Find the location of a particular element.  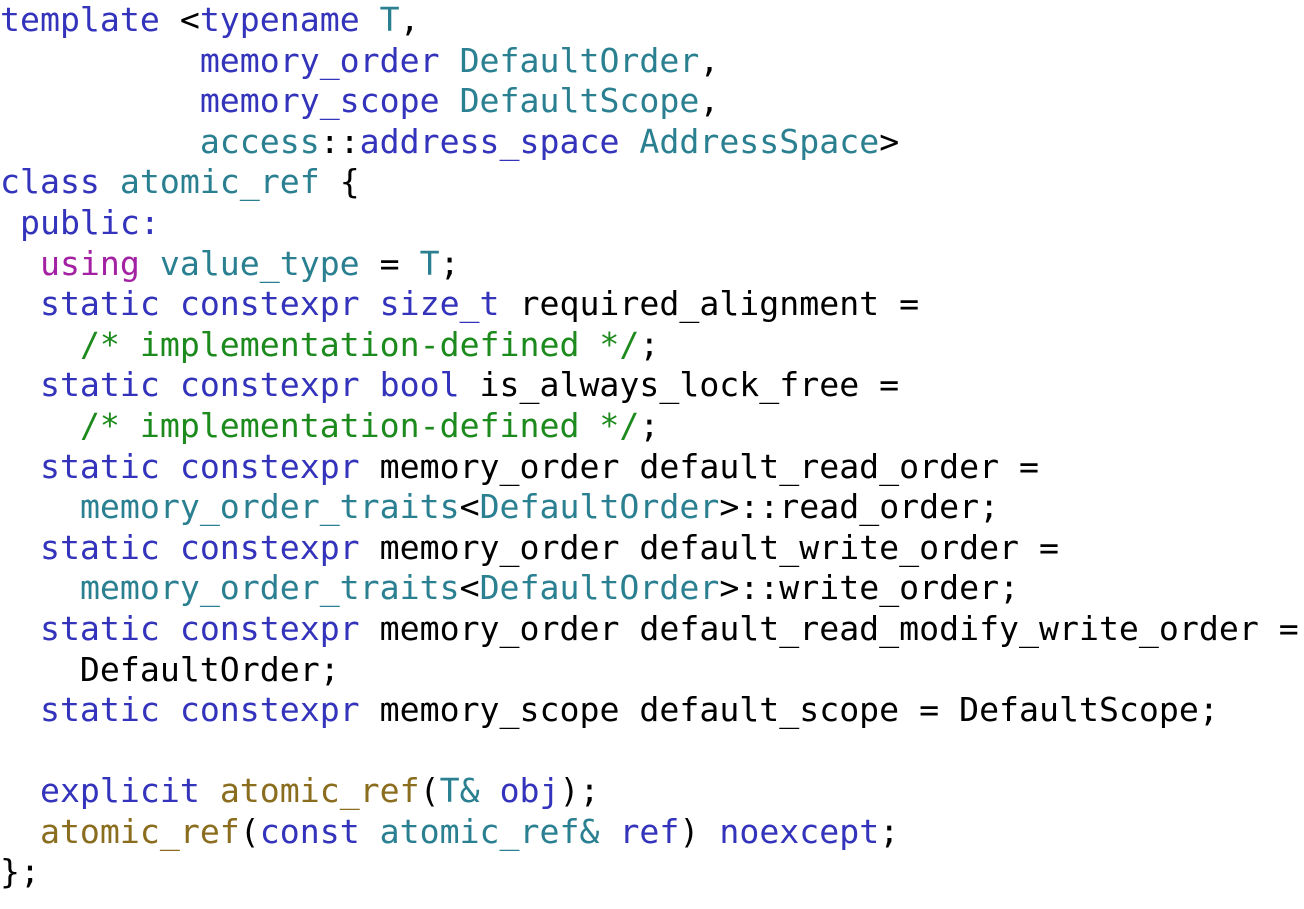

code-token: is_always_lock_free = is located at coordinates (679, 385).